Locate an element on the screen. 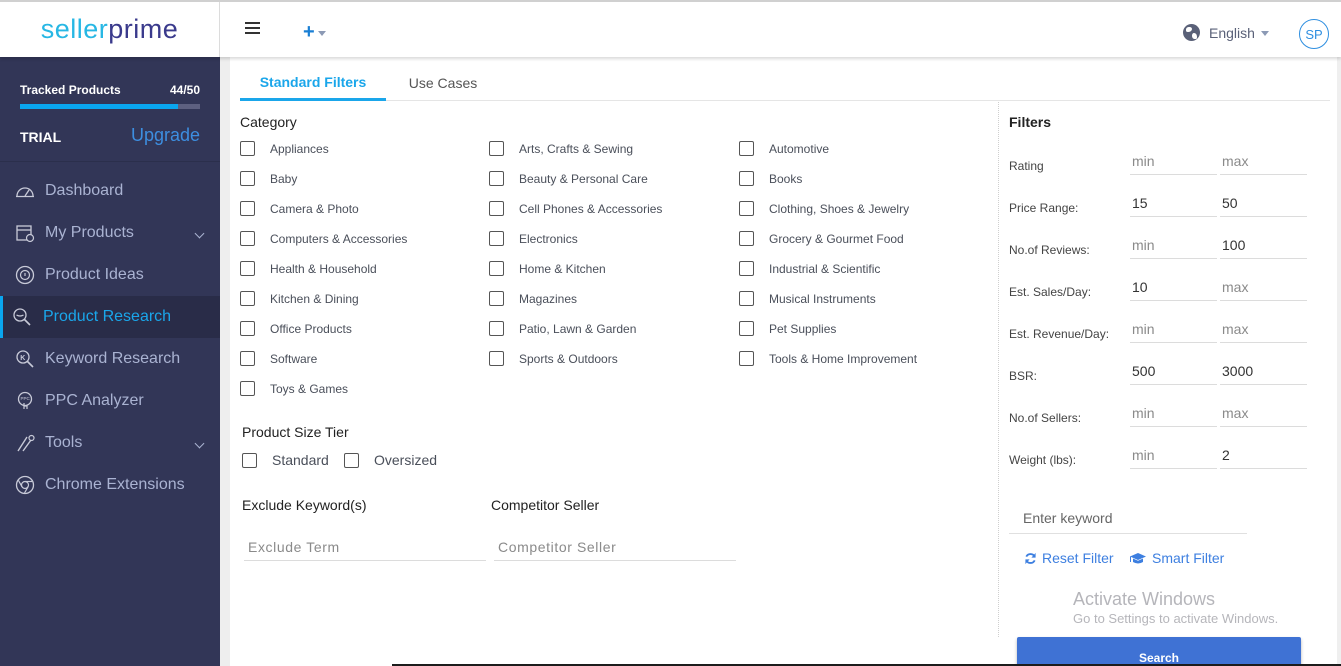  tab-standard-filters: Standard Filters is located at coordinates (313, 83).